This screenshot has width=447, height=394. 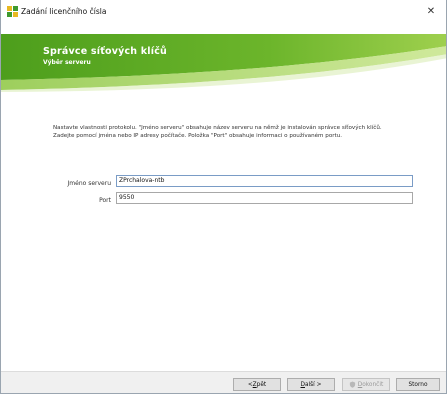 I want to click on header-subtitle: Výběr serveru, so click(x=67, y=62).